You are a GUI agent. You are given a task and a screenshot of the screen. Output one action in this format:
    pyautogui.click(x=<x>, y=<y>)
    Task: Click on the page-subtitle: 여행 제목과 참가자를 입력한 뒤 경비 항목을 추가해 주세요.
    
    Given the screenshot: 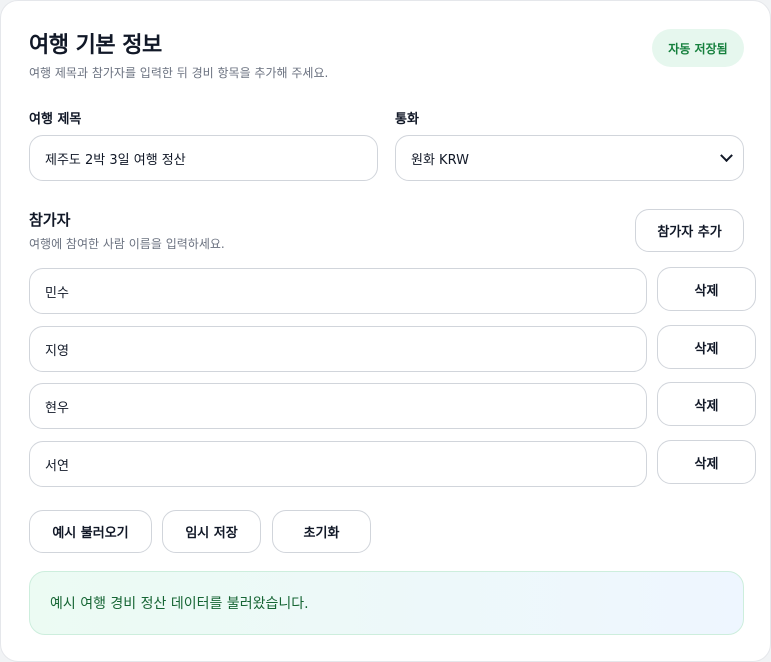 What is the action you would take?
    pyautogui.click(x=179, y=73)
    